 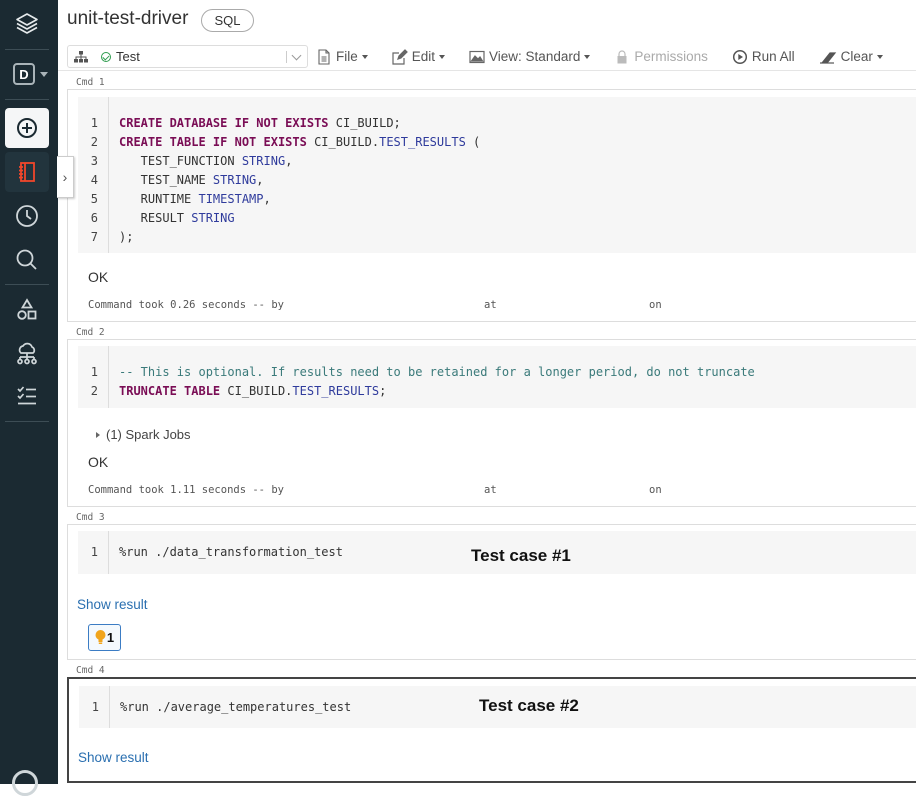 What do you see at coordinates (24, 74) in the screenshot?
I see `workspace-initial: D` at bounding box center [24, 74].